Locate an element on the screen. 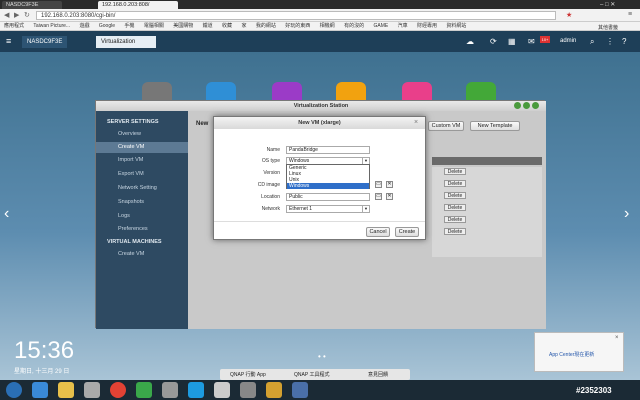  url-input: 192.168.0.203:8080/cgi-bin/ is located at coordinates (296, 15).